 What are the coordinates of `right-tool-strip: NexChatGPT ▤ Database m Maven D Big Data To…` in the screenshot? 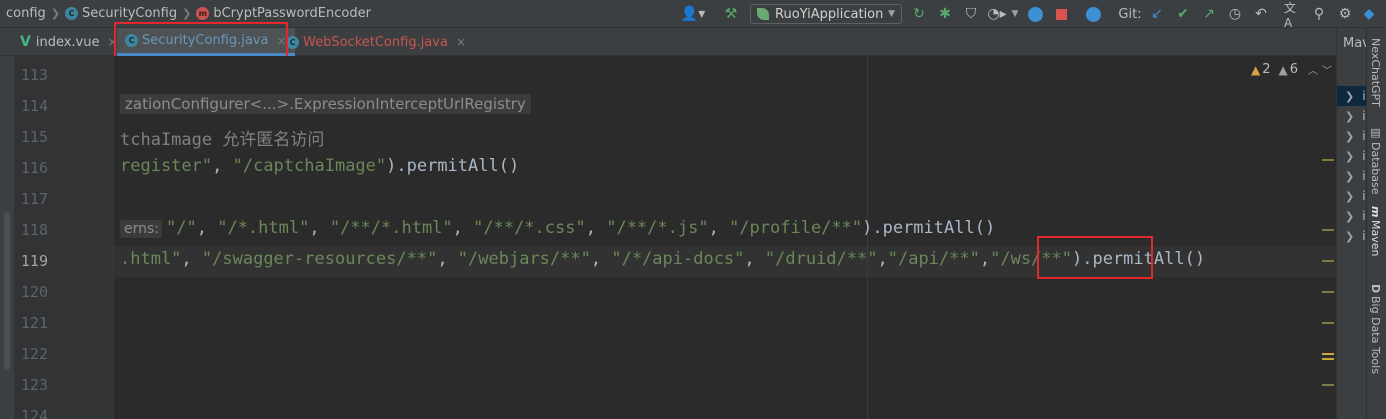 It's located at (1376, 223).